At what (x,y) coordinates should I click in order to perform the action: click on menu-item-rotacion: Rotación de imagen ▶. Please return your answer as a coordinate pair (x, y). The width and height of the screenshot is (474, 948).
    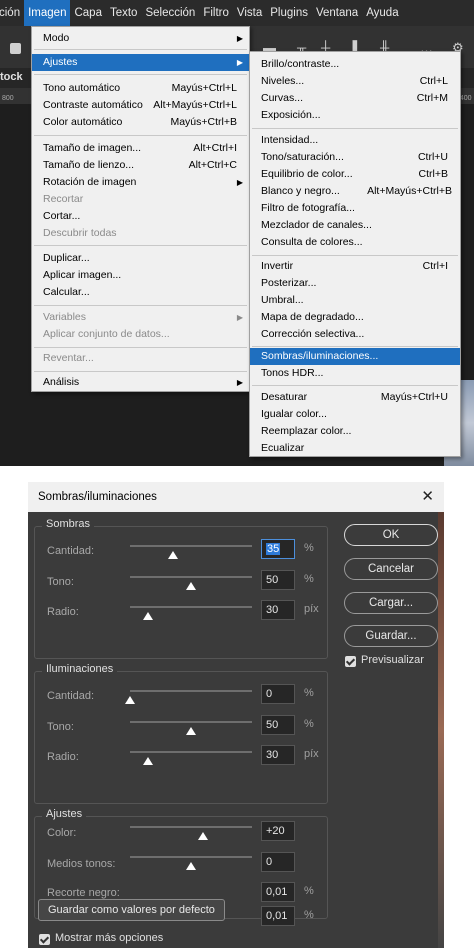
    Looking at the image, I should click on (140, 182).